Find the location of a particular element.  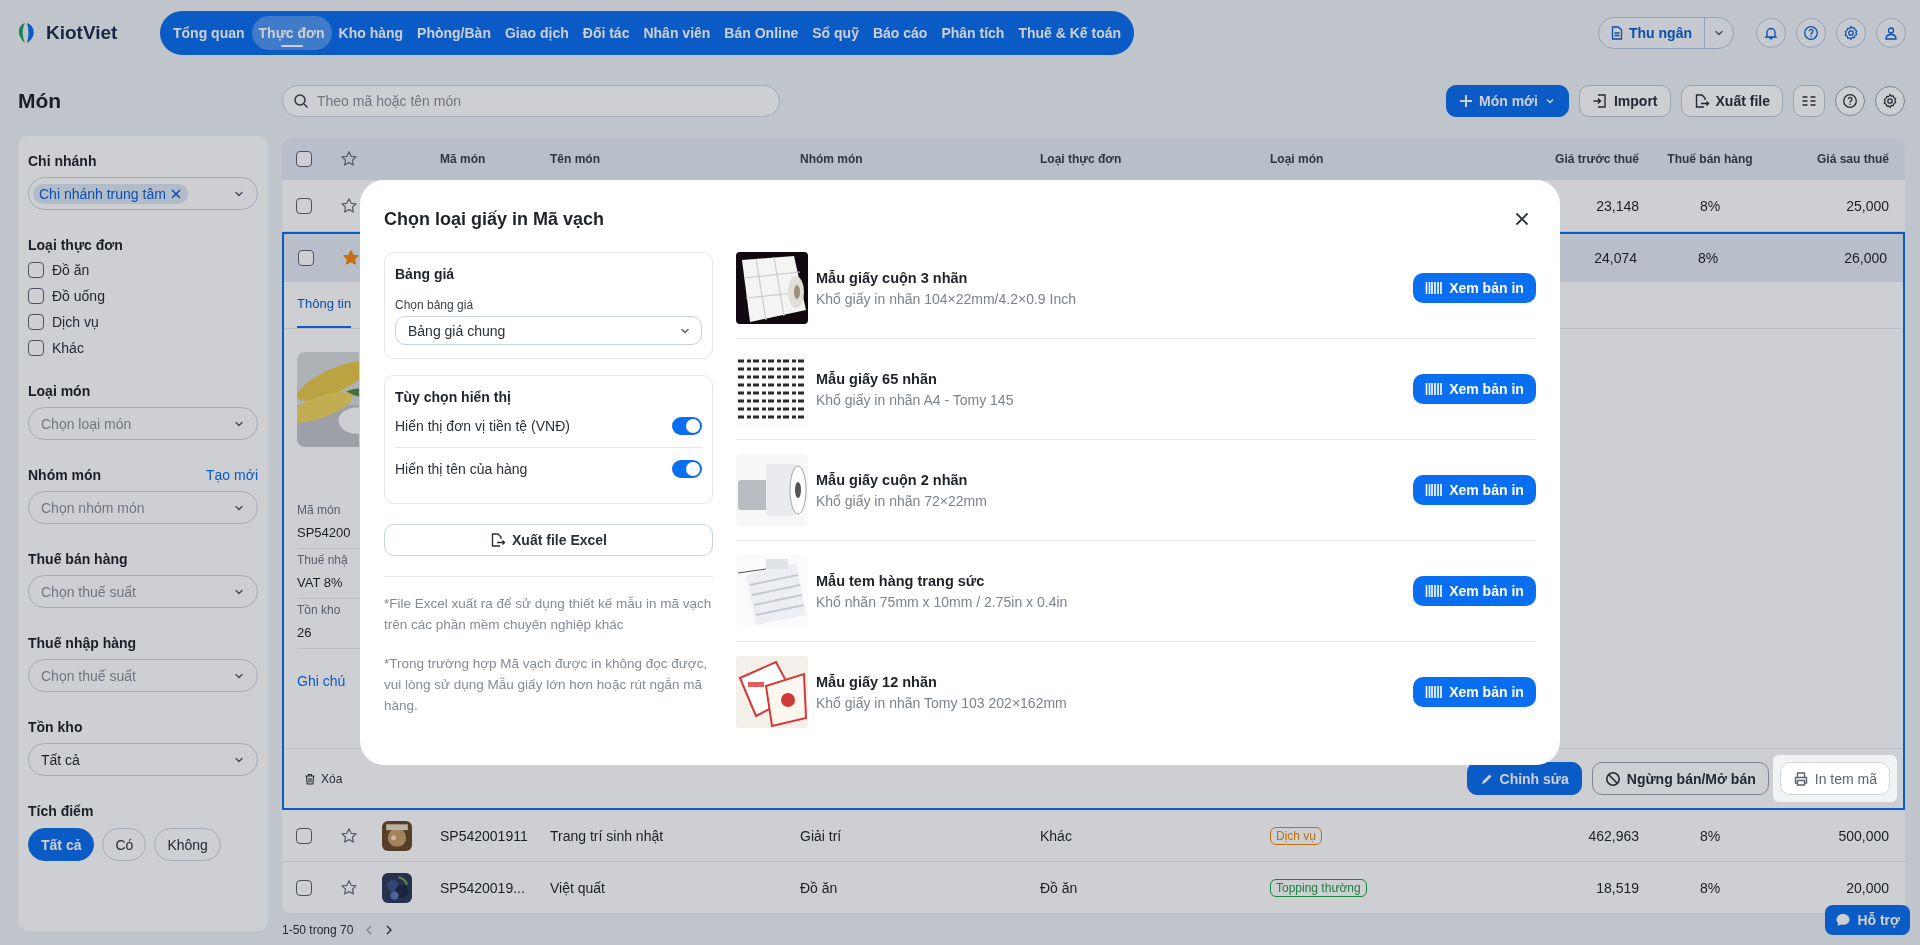

filter-label: Tồn kho is located at coordinates (55, 727).